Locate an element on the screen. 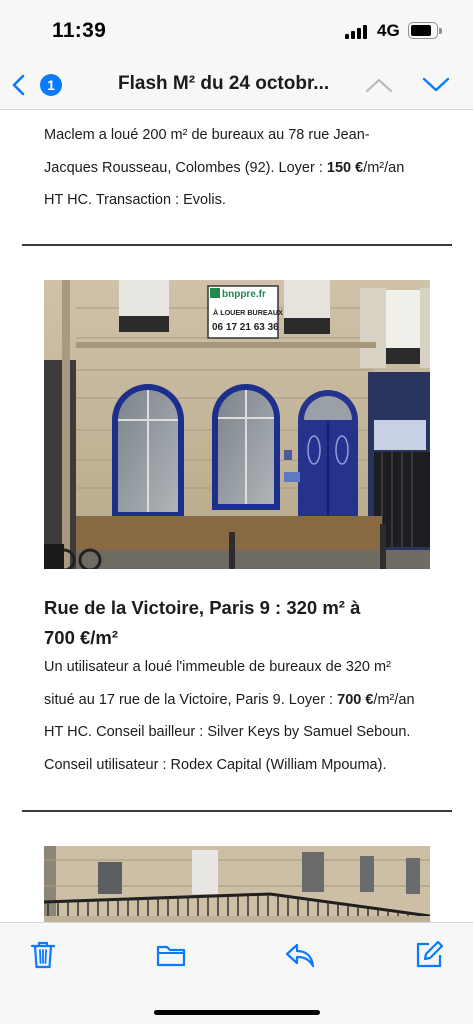 Image resolution: width=473 pixels, height=1024 pixels. chevron-left-icon is located at coordinates (18, 85).